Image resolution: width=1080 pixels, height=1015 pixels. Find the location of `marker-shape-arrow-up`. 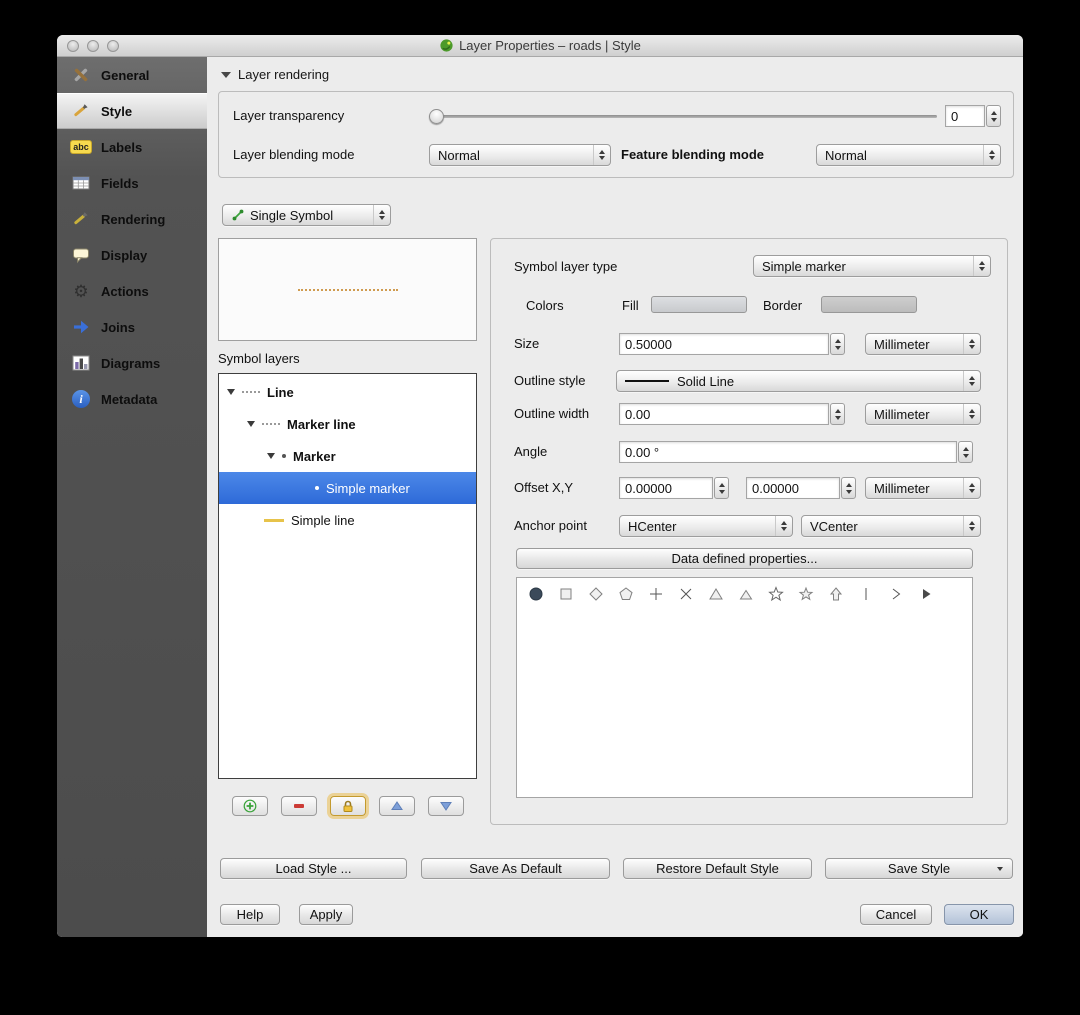

marker-shape-arrow-up is located at coordinates (835, 593).